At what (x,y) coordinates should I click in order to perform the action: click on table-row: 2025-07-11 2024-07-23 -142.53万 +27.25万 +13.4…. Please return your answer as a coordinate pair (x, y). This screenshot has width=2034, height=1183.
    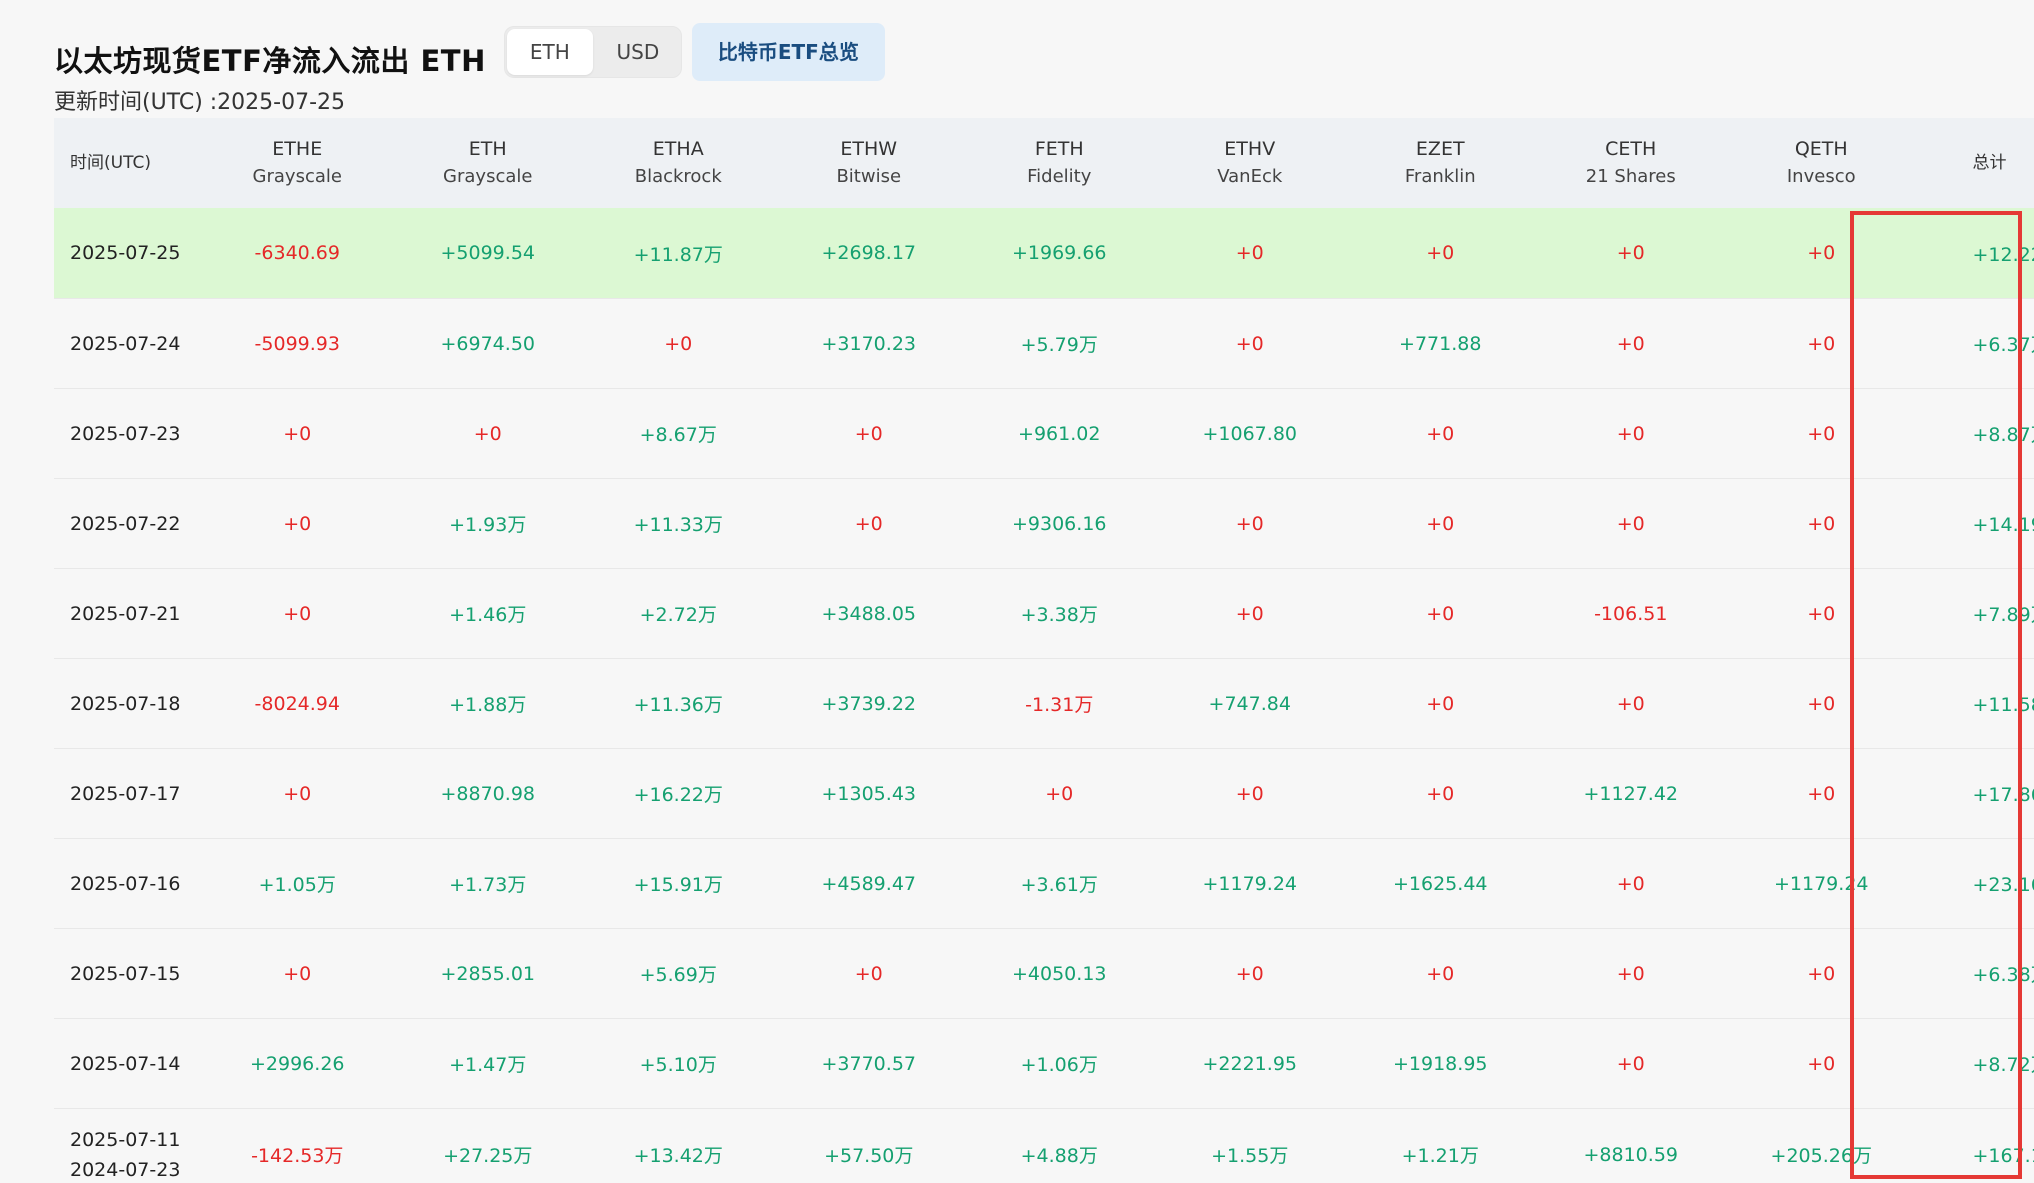
    Looking at the image, I should click on (1044, 1145).